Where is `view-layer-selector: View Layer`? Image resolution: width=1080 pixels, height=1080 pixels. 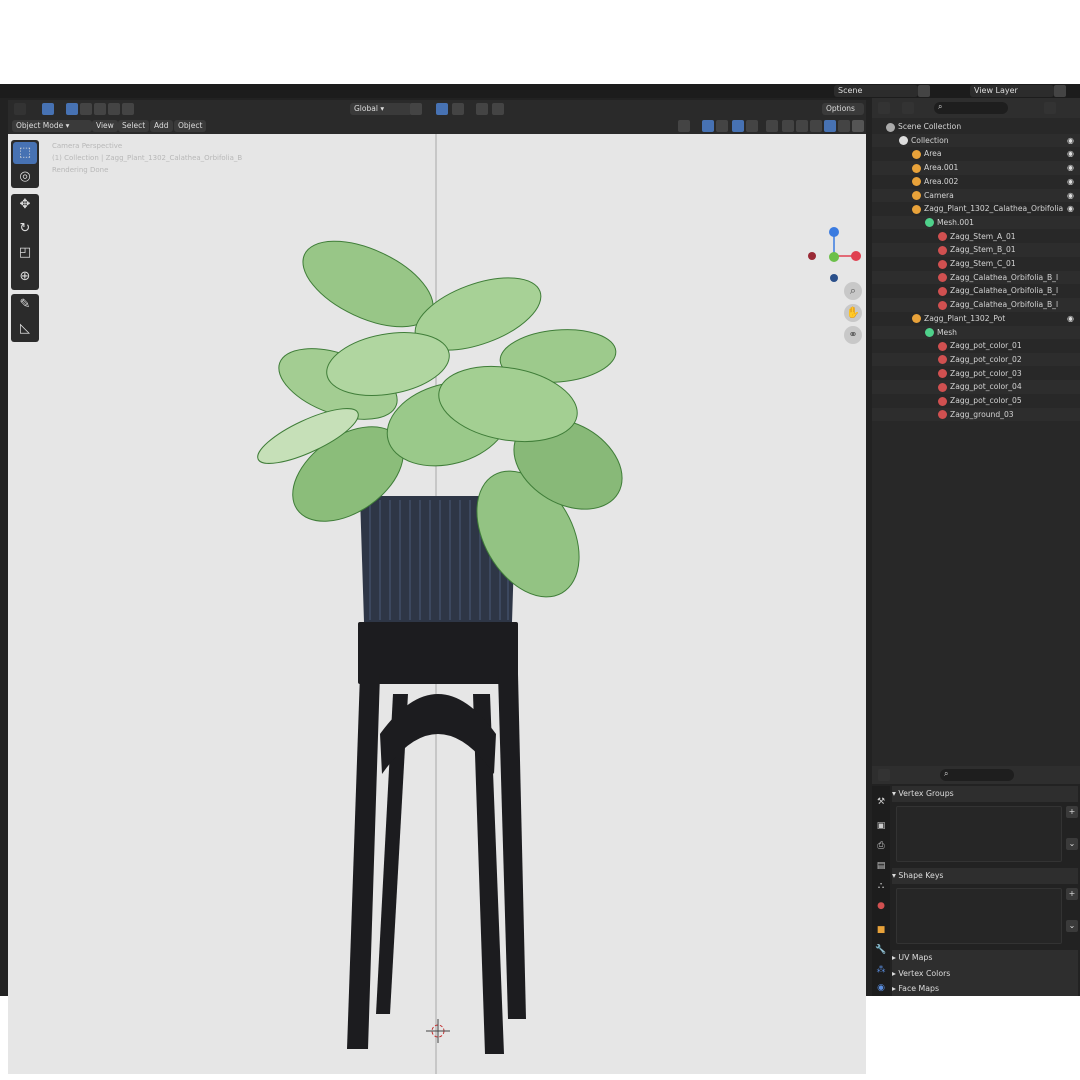
view-layer-selector: View Layer is located at coordinates (1012, 91).